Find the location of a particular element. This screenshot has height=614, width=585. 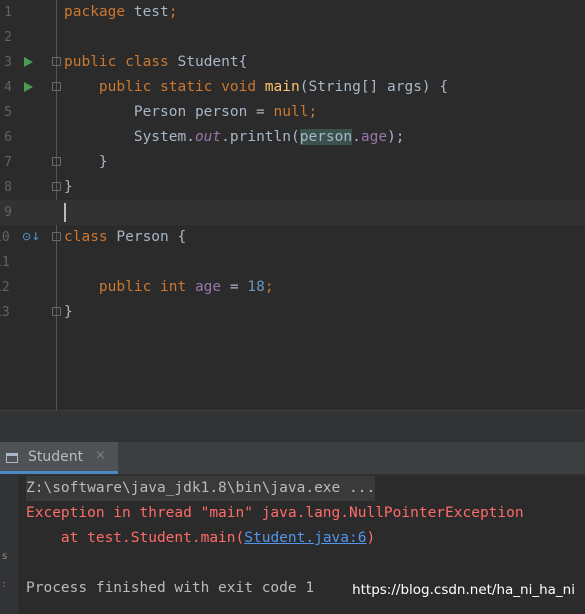

code-token: public static void is located at coordinates (164, 87).